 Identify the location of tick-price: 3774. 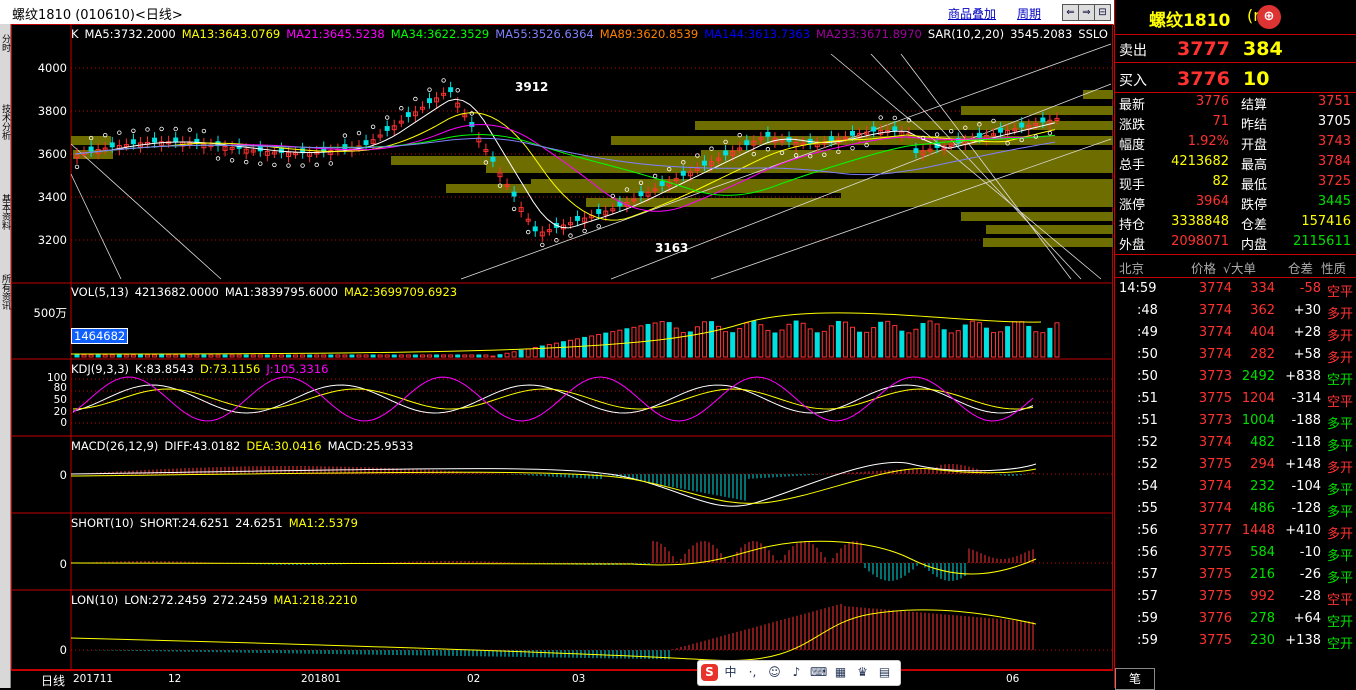
(1215, 442).